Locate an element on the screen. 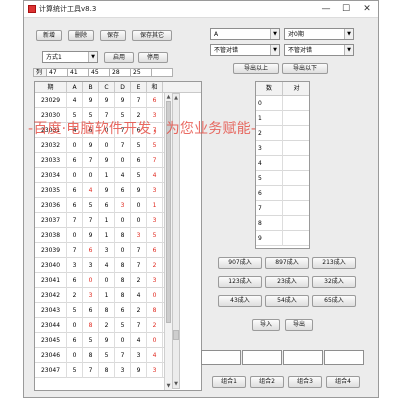 The width and height of the screenshot is (400, 400). column-header: 和 is located at coordinates (155, 87).